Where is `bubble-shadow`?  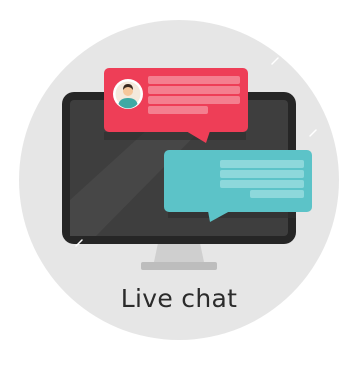
bubble-shadow is located at coordinates (175, 136).